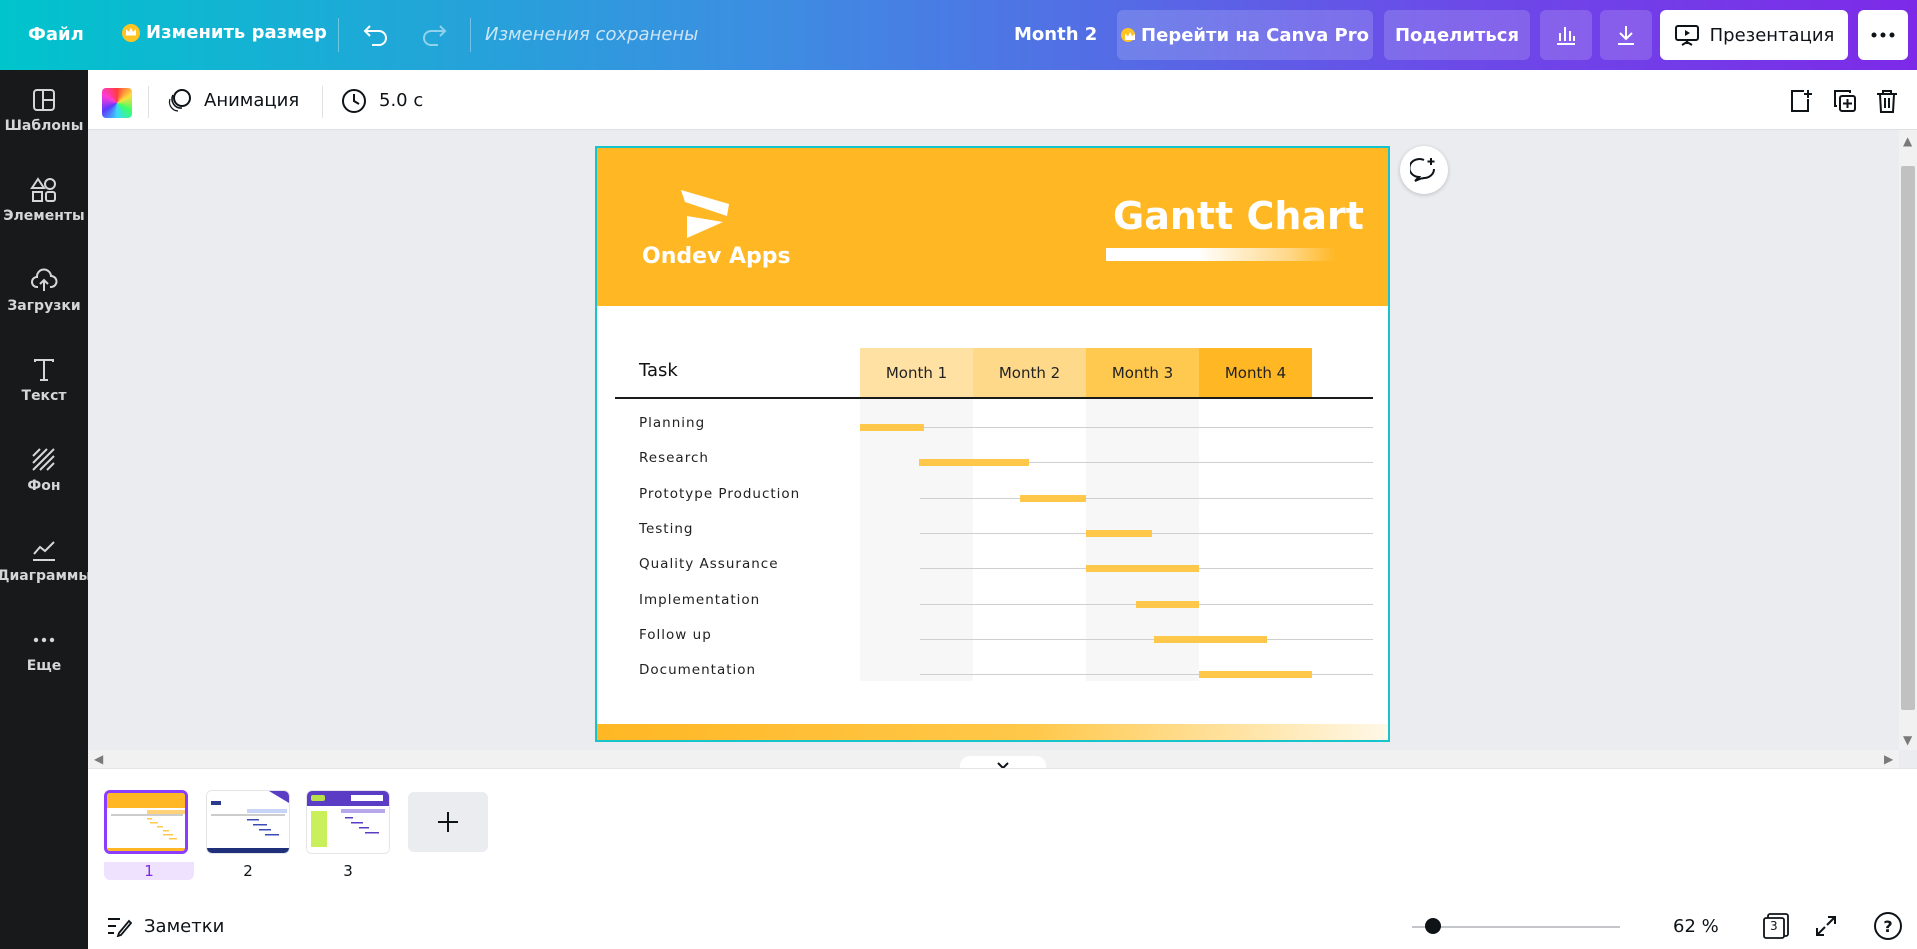 This screenshot has height=949, width=1917. What do you see at coordinates (44, 666) in the screenshot?
I see `sidebar-item-label: Еще` at bounding box center [44, 666].